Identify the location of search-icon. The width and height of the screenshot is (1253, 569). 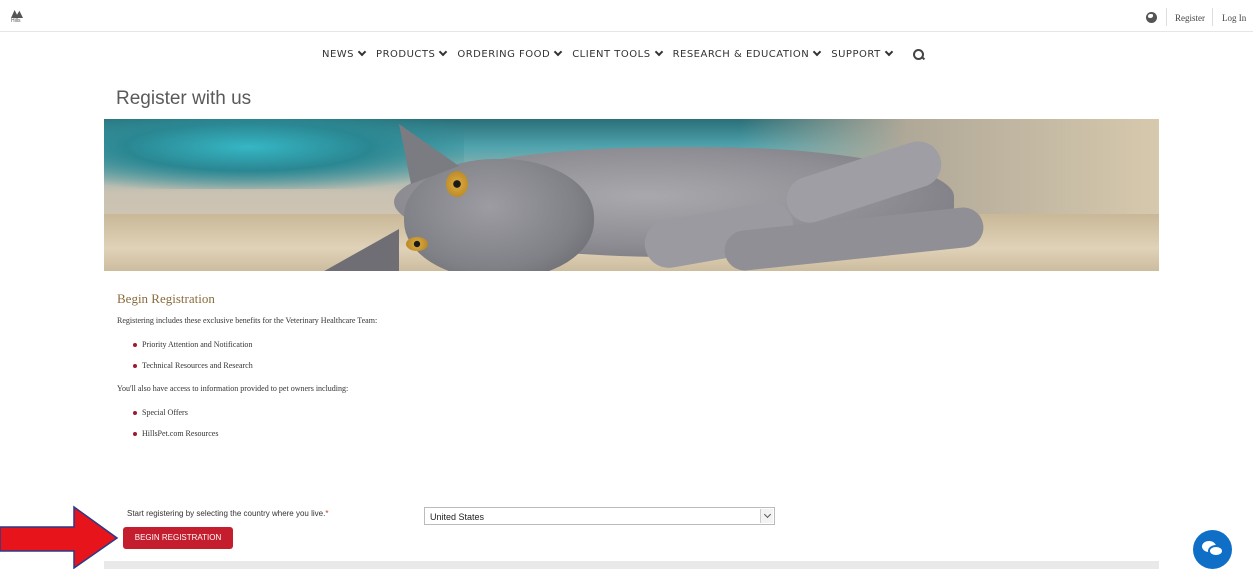
(918, 54).